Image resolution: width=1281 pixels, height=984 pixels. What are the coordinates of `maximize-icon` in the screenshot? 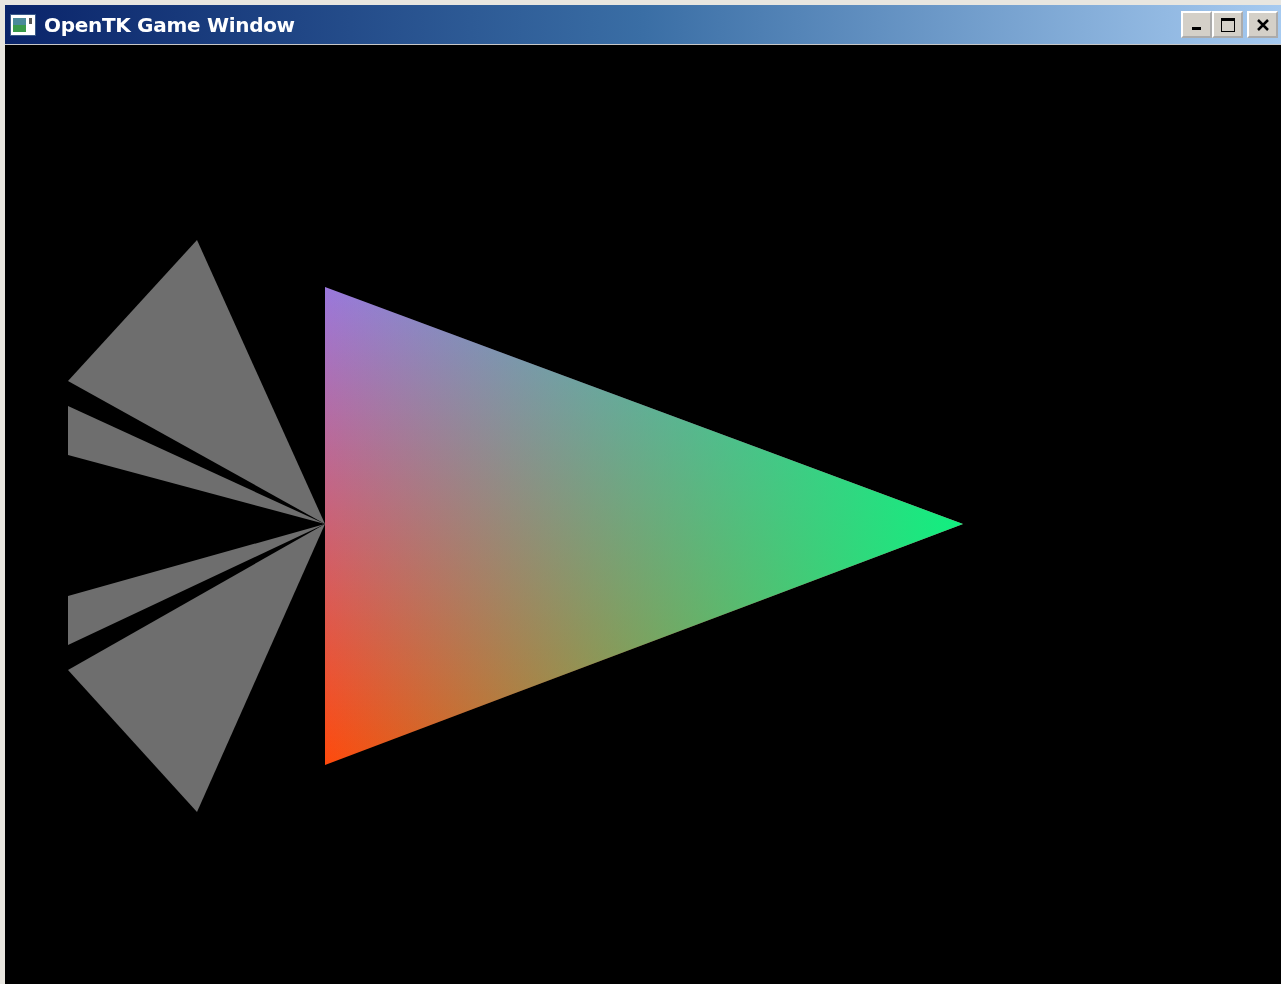 It's located at (1227, 24).